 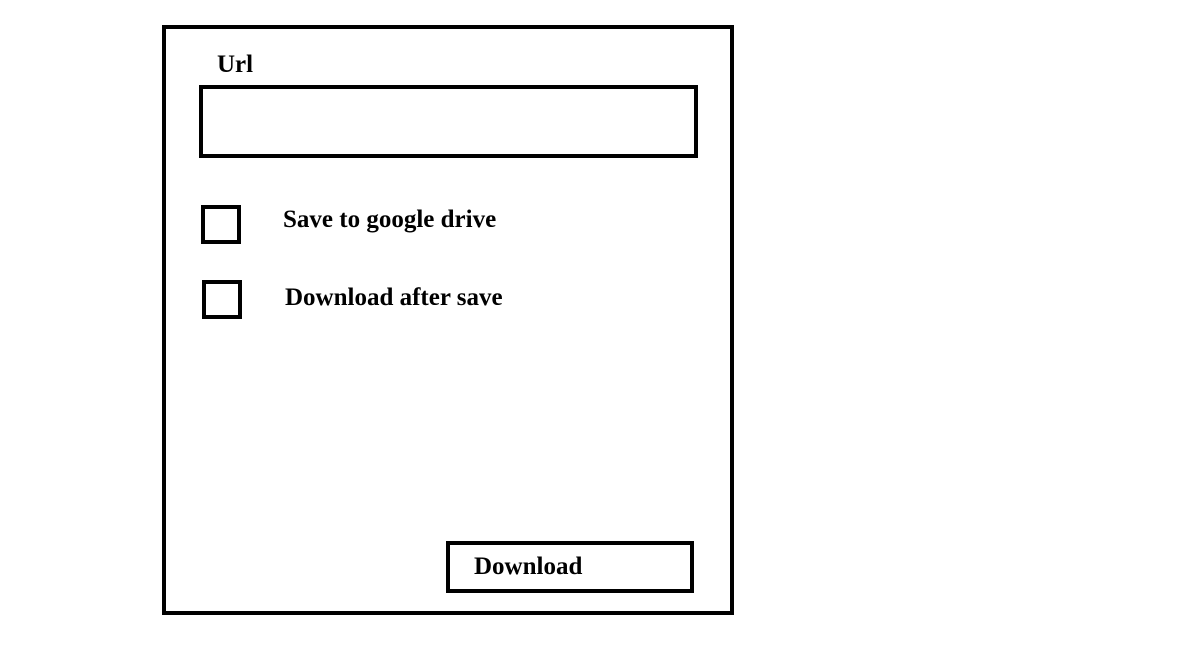 I want to click on download-after-save-label: Download after save, so click(x=394, y=297).